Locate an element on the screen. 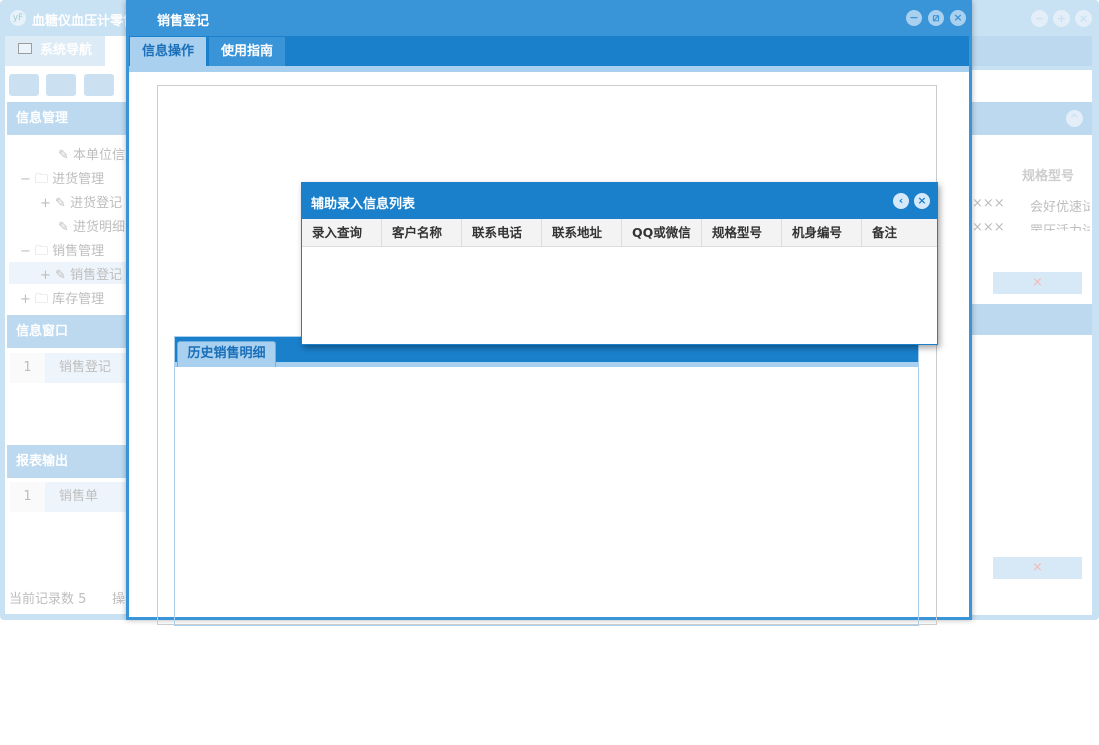  app-logo-icon: yF is located at coordinates (18, 18).